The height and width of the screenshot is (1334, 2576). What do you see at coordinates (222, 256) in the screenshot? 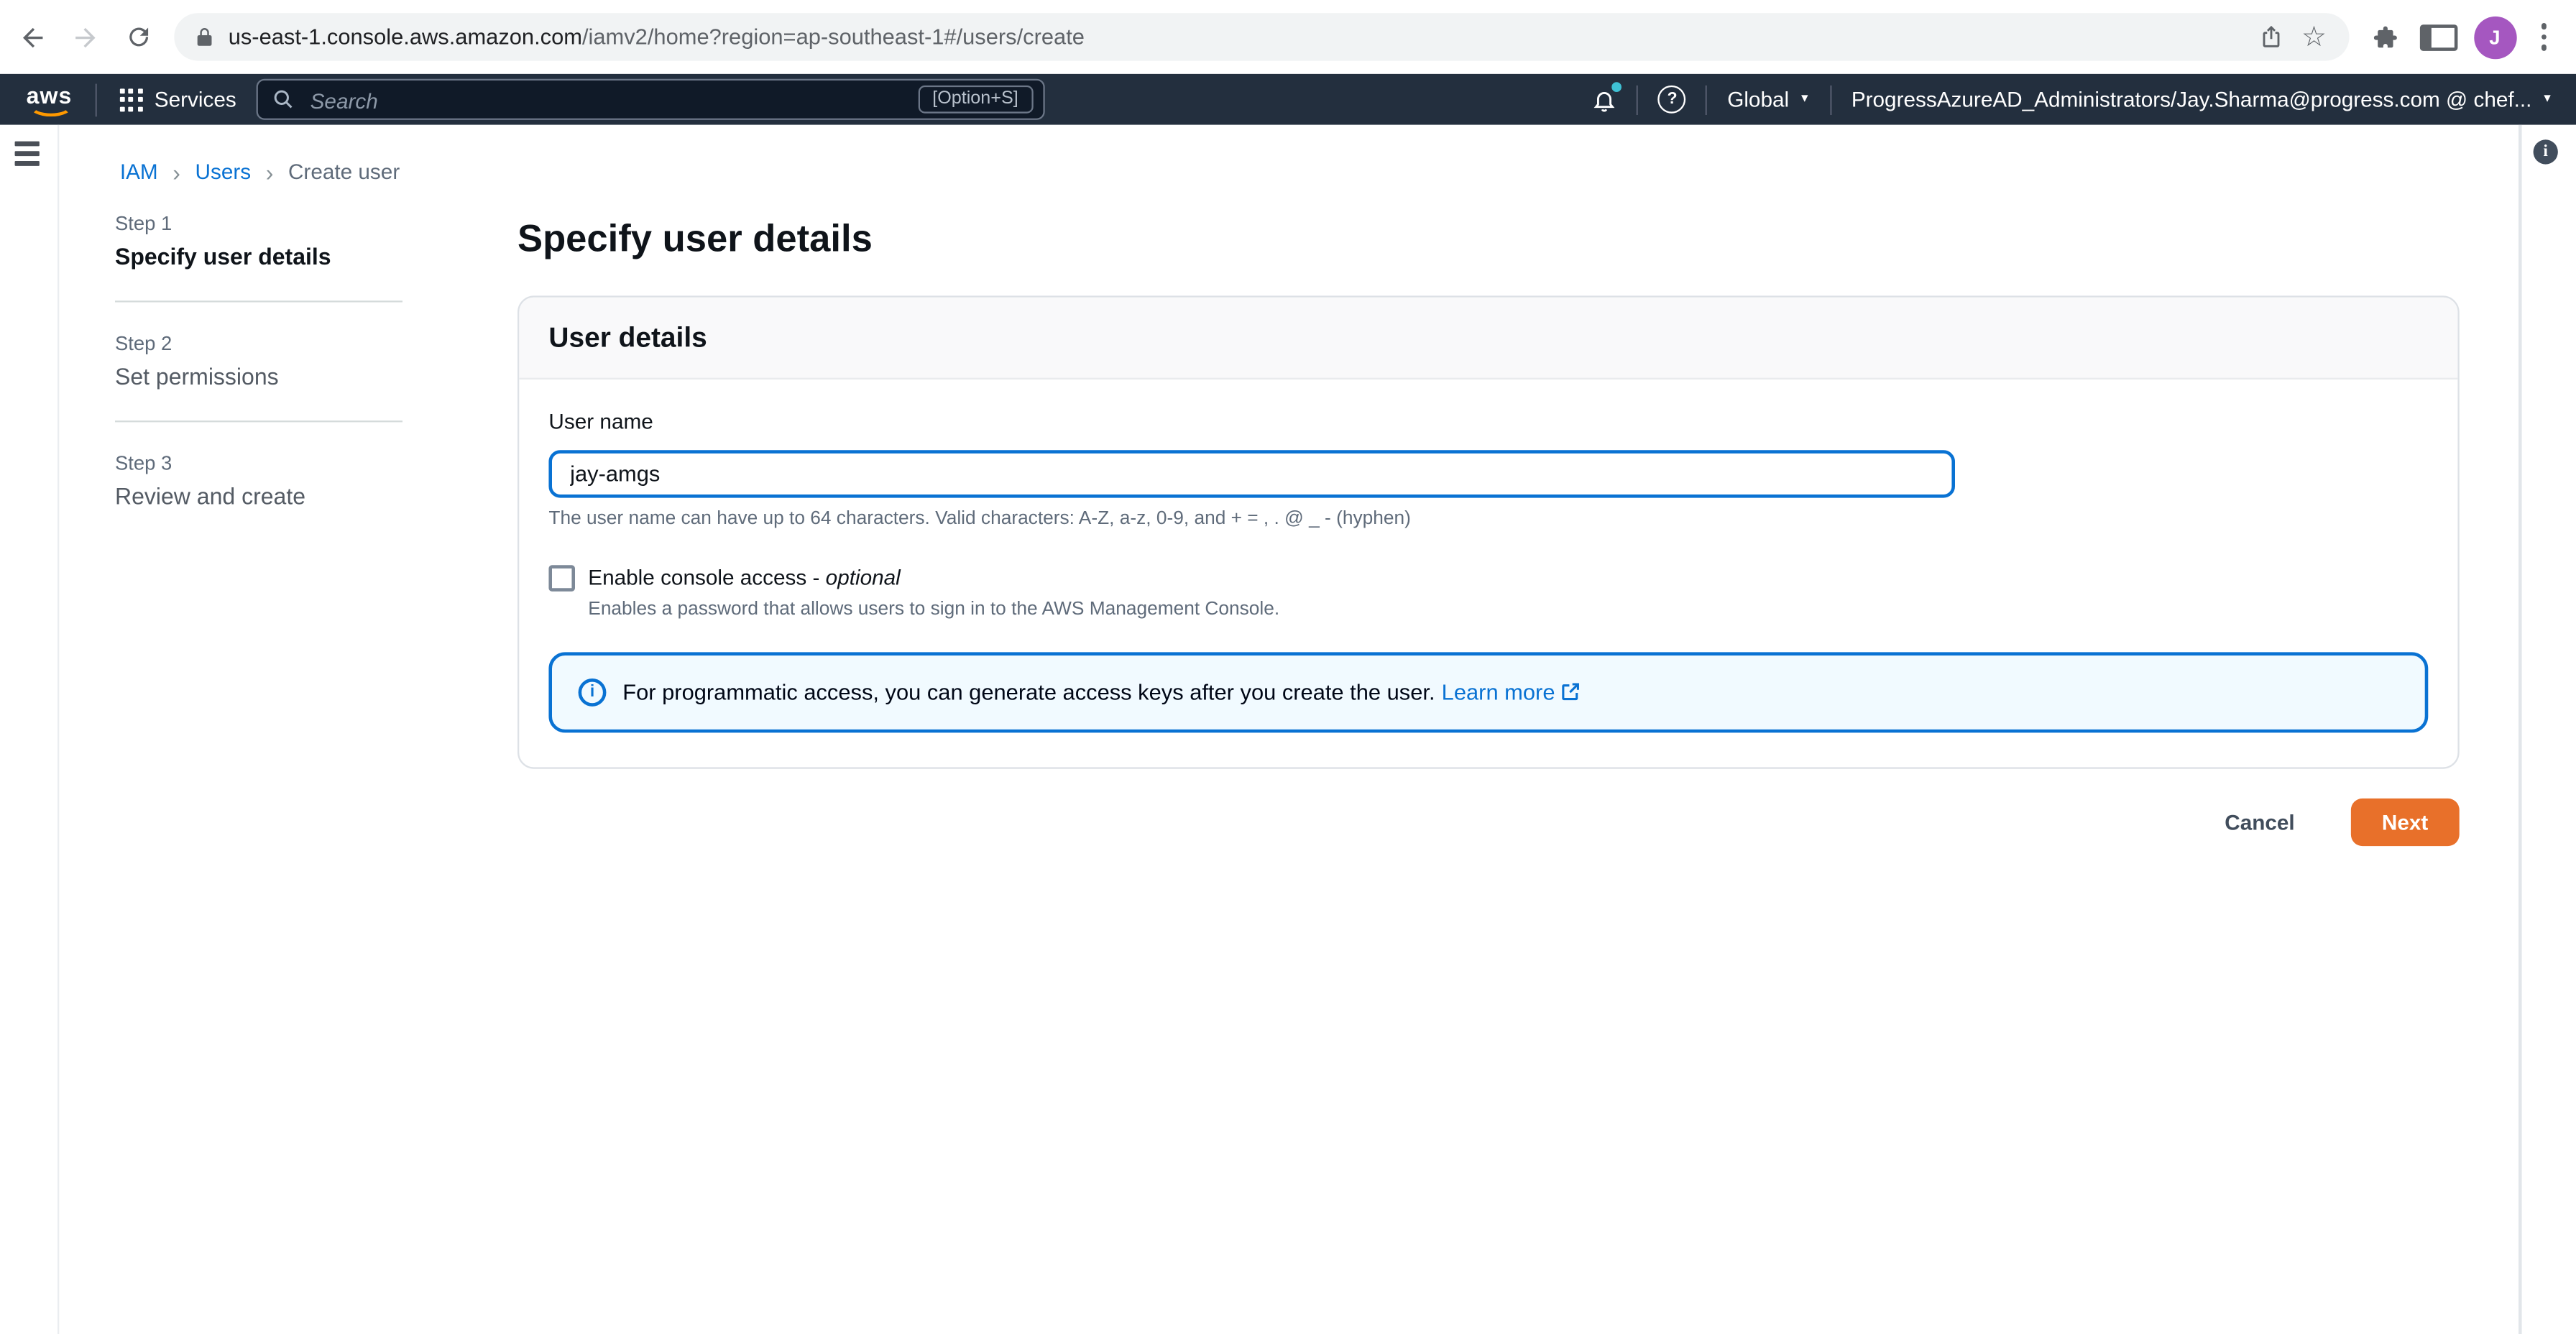
I see `step-title: Specify user details` at bounding box center [222, 256].